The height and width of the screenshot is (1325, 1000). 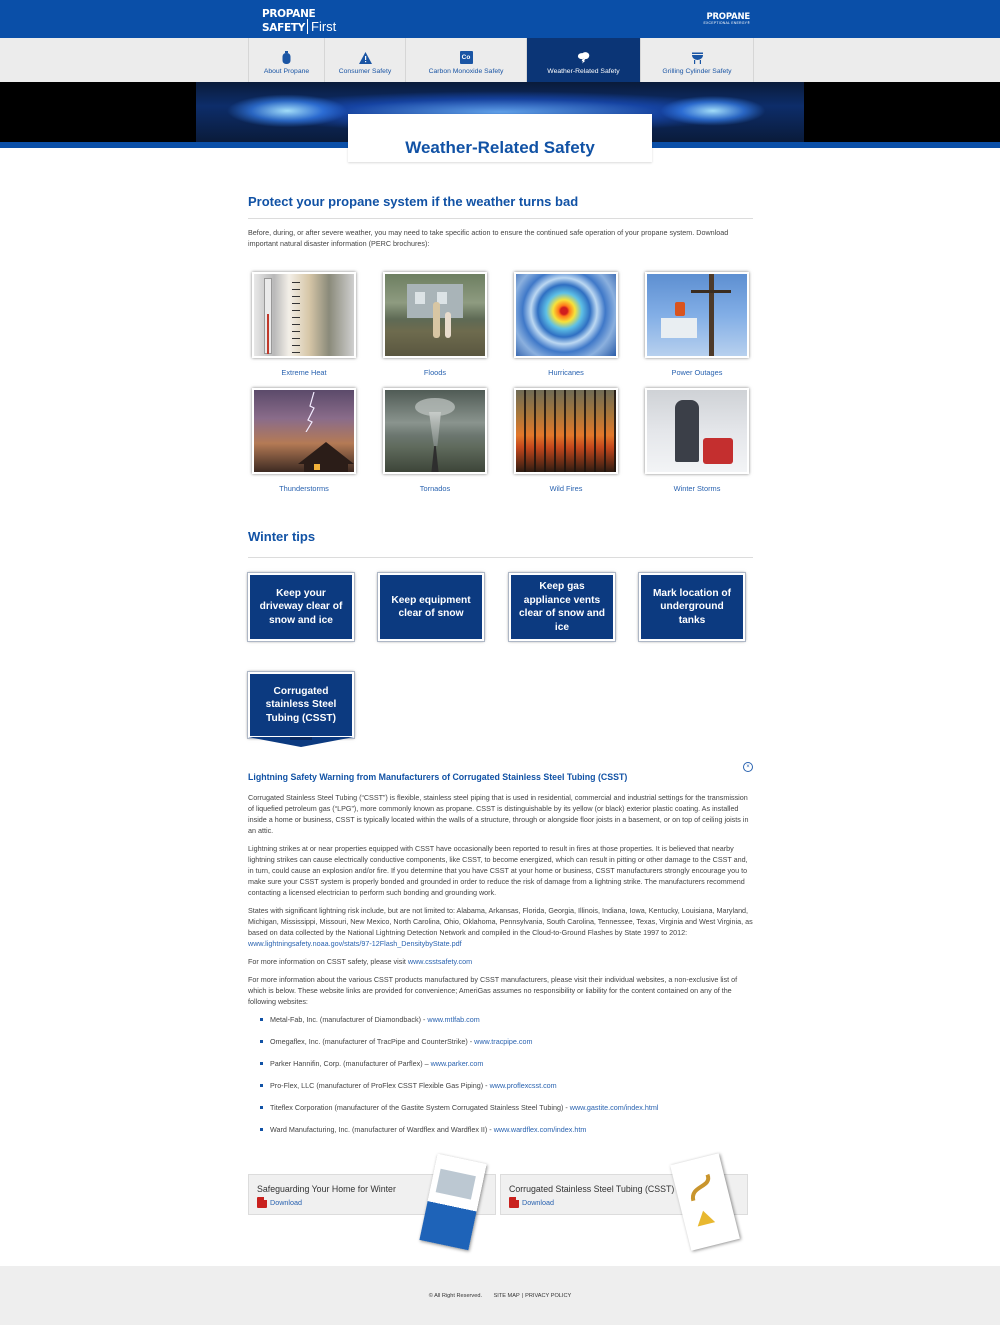 I want to click on card-label: Wild Fires, so click(x=566, y=488).